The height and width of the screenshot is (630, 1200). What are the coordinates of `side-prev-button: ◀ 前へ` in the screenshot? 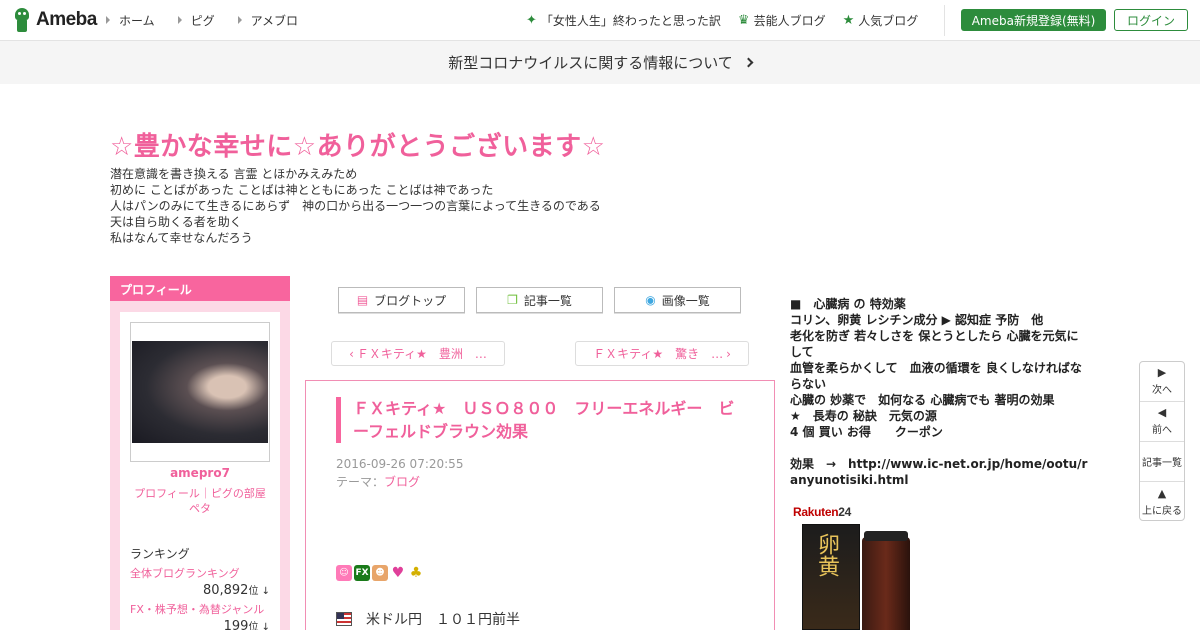 It's located at (1162, 422).